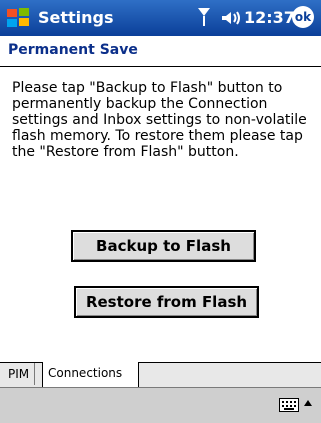 The height and width of the screenshot is (423, 321). What do you see at coordinates (160, 375) in the screenshot?
I see `tab-strip: PIM Connections` at bounding box center [160, 375].